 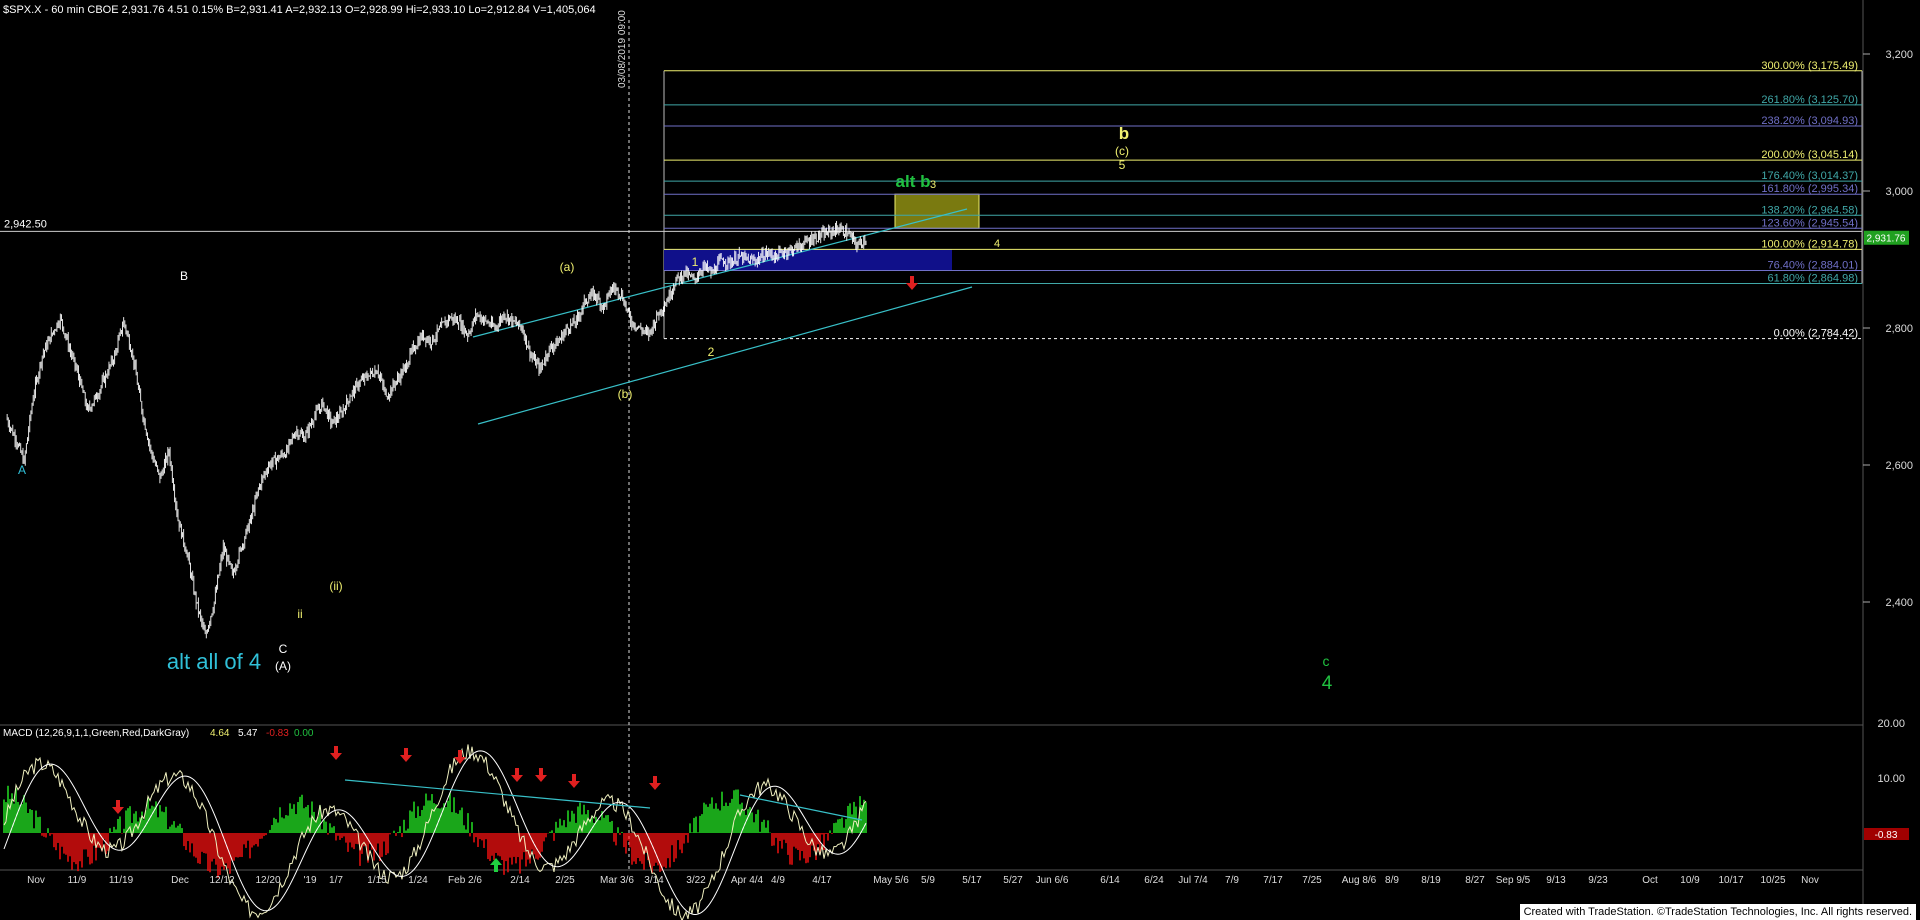 I want to click on time-axis-label: 10/17, so click(x=1730, y=880).